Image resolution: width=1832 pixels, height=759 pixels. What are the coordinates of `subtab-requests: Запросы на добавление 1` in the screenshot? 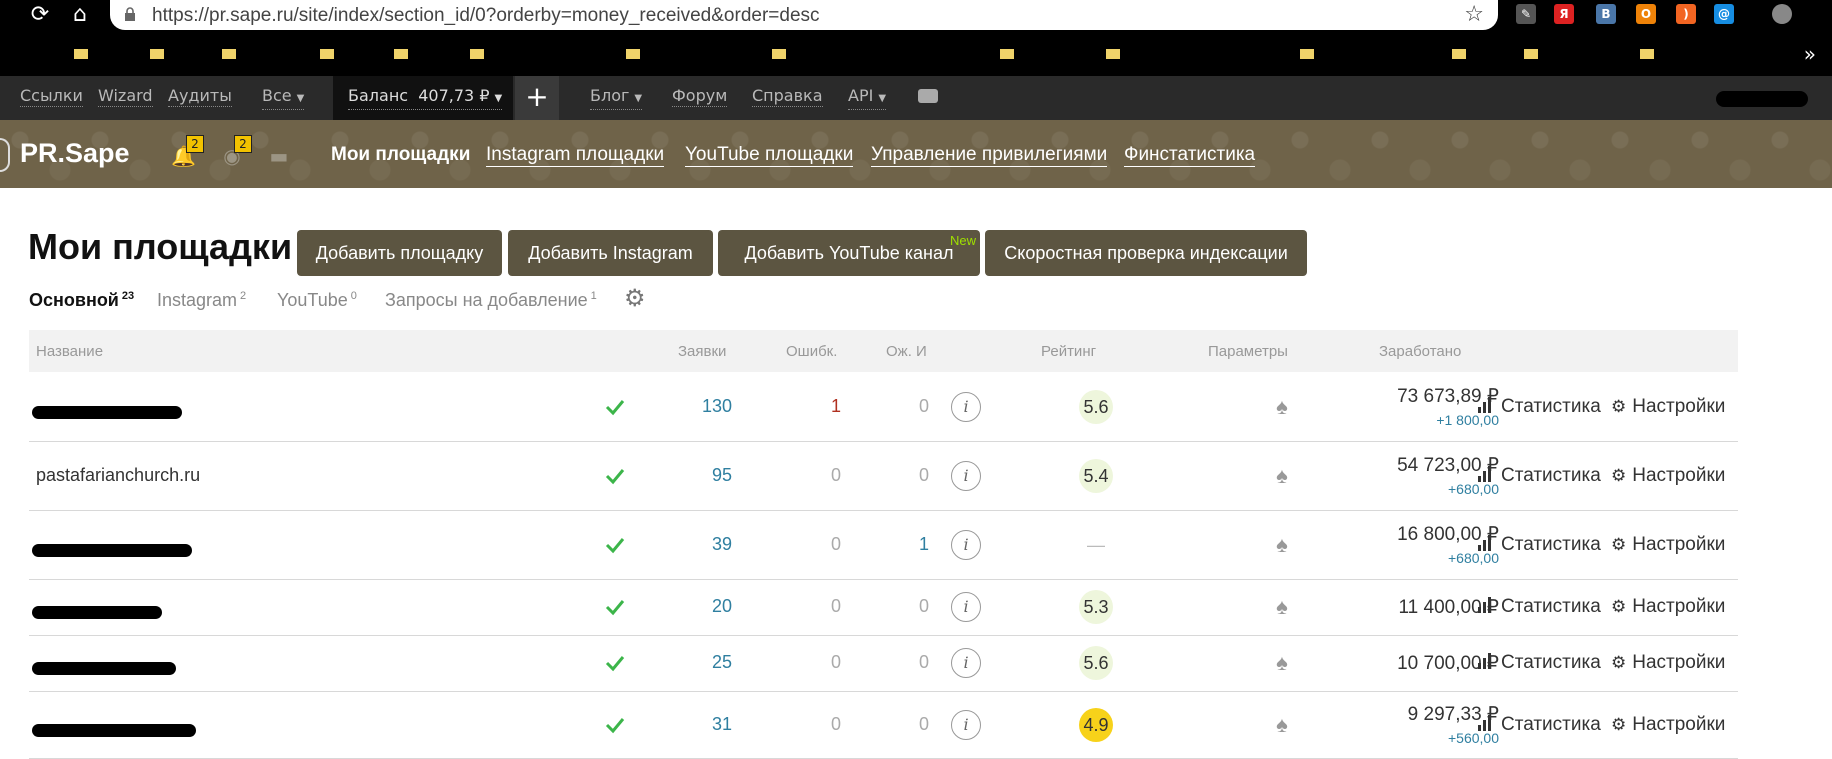 It's located at (491, 300).